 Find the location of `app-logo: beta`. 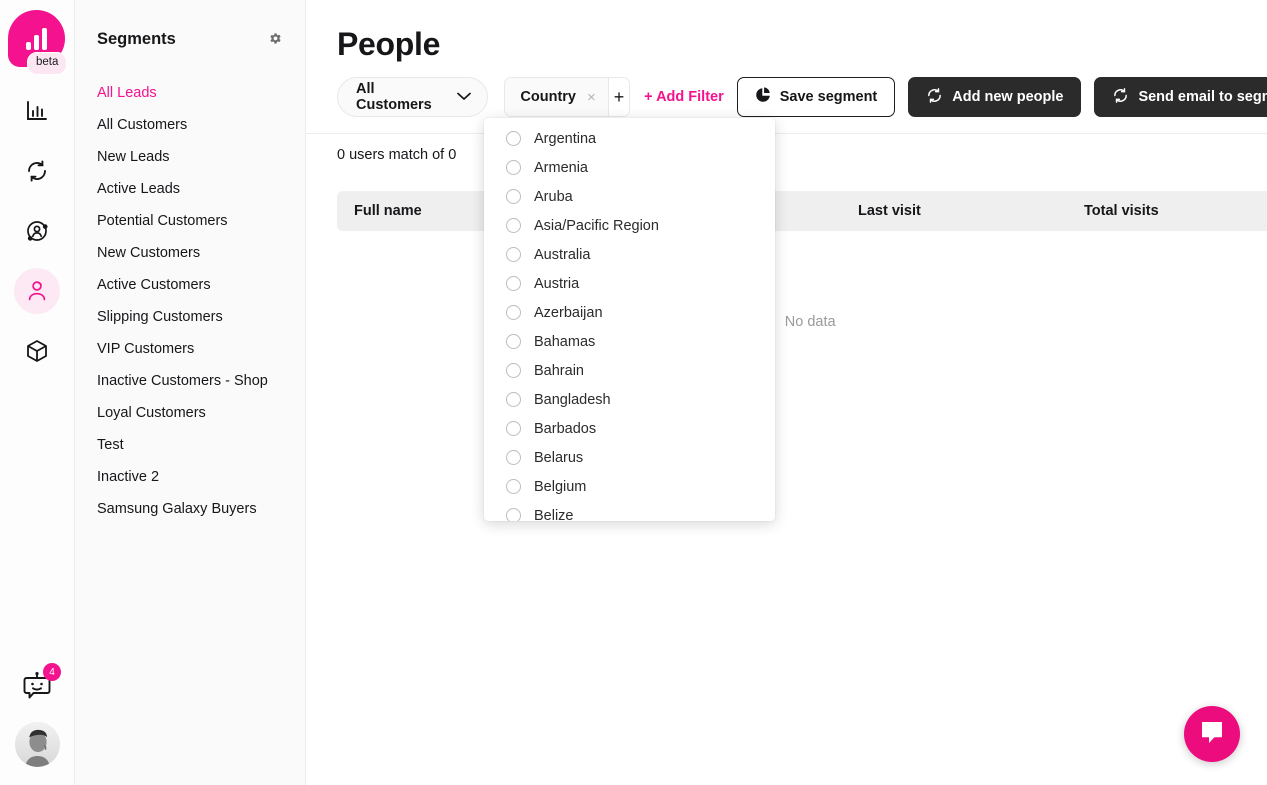

app-logo: beta is located at coordinates (37, 42).